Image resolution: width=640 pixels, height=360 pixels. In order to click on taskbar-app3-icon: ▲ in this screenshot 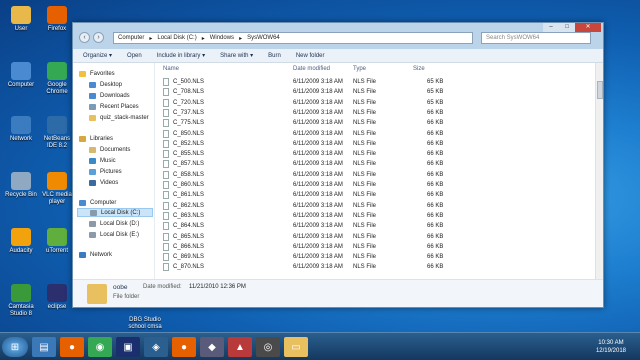, I will do `click(240, 347)`.